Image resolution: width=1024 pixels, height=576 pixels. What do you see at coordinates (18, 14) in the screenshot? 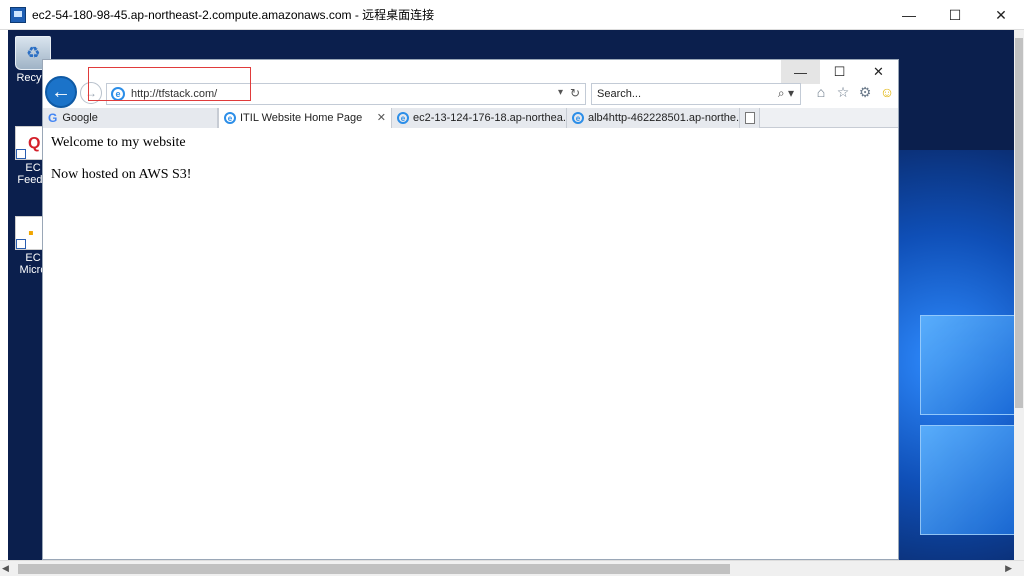
I see `remote-desktop-icon` at bounding box center [18, 14].